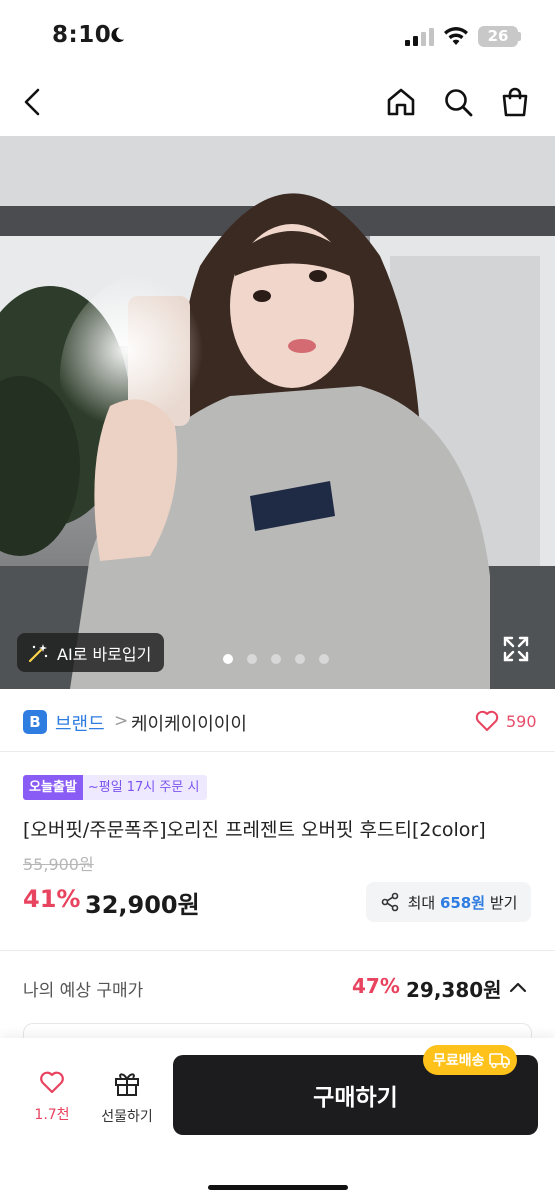  I want to click on wishlist-button: 590, so click(505, 721).